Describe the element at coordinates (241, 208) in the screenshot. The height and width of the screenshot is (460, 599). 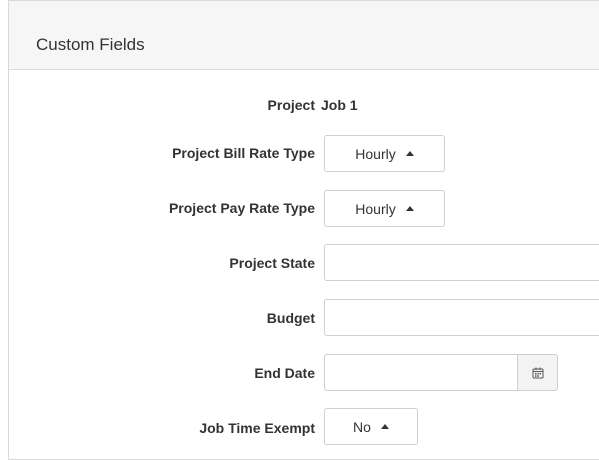
I see `pay-rate-type-label: Project Pay Rate Type` at that location.